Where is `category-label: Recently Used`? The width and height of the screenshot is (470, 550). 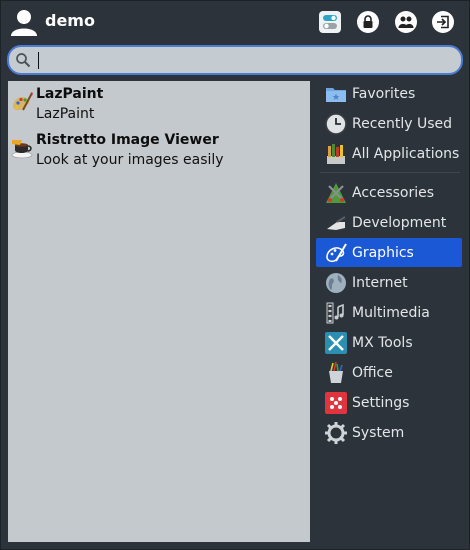
category-label: Recently Used is located at coordinates (402, 123).